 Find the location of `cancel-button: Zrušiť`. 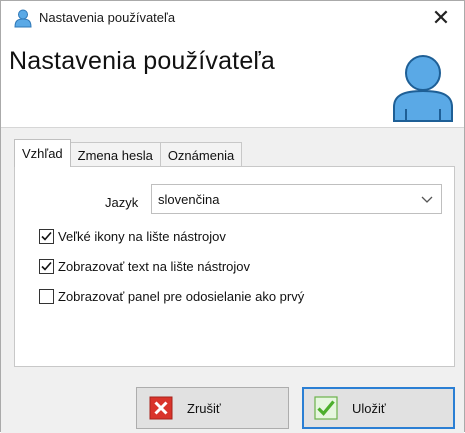

cancel-button: Zrušiť is located at coordinates (212, 408).